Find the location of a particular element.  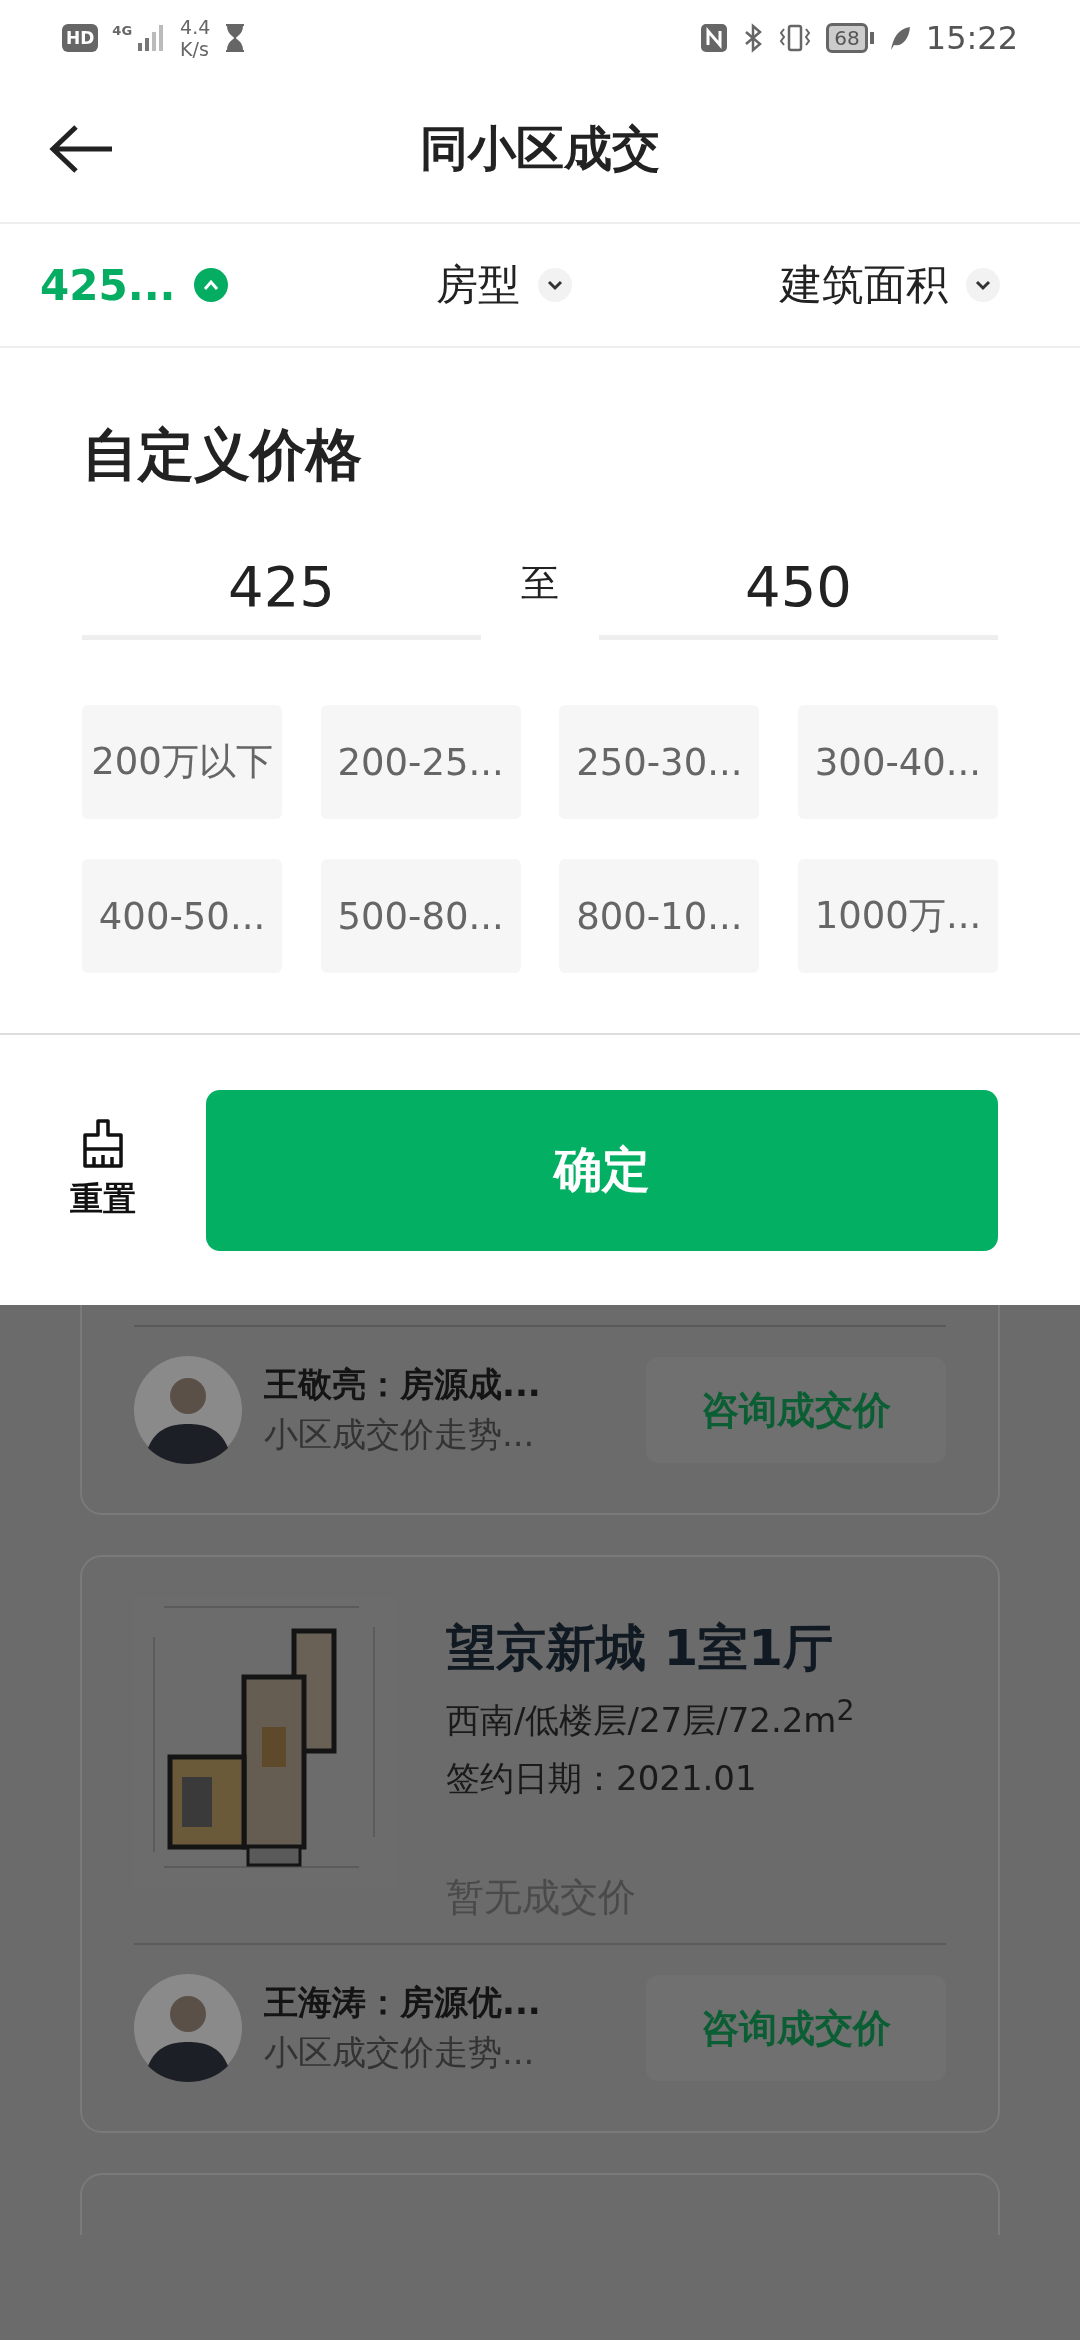

speed-unit: K/s is located at coordinates (195, 48).